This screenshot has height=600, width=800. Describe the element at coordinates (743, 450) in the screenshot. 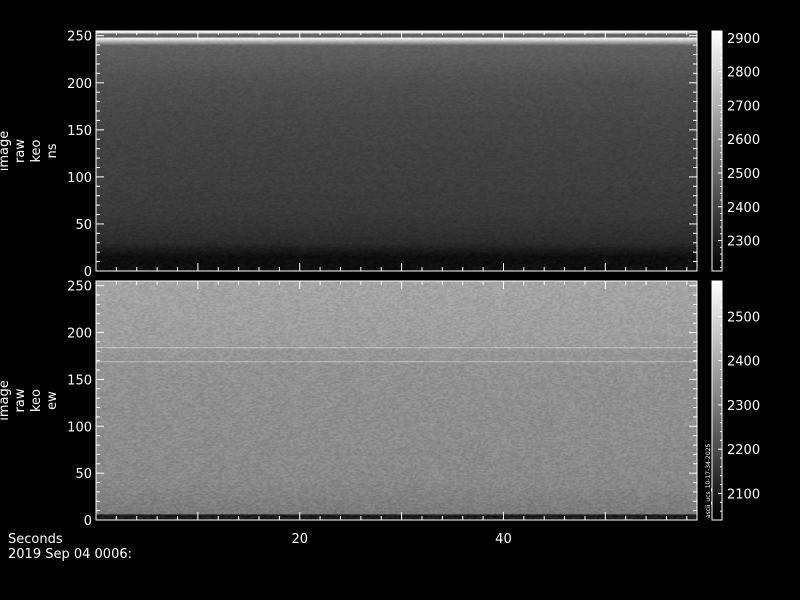

I see `colorbar-tick-label: 2200` at that location.